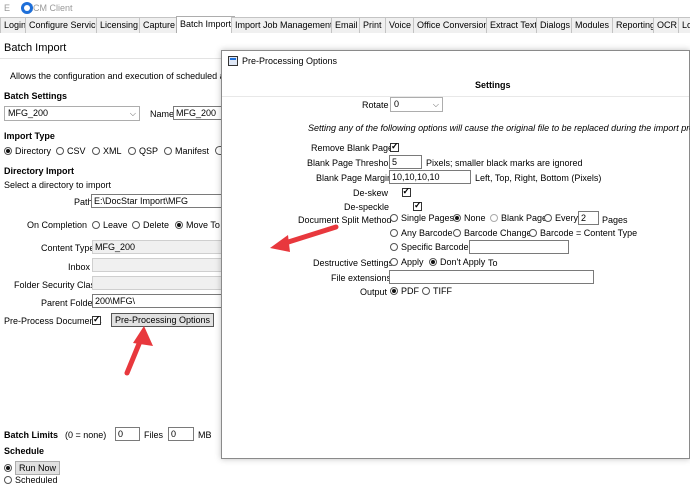 The image size is (690, 486). Describe the element at coordinates (561, 218) in the screenshot. I see `split-every: Every` at that location.